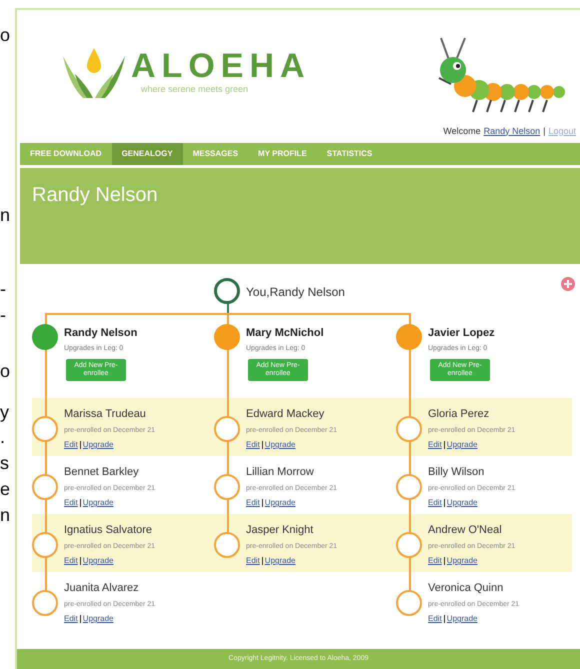 The image size is (580, 669). What do you see at coordinates (95, 195) in the screenshot?
I see `page-title: Randy Nelson` at bounding box center [95, 195].